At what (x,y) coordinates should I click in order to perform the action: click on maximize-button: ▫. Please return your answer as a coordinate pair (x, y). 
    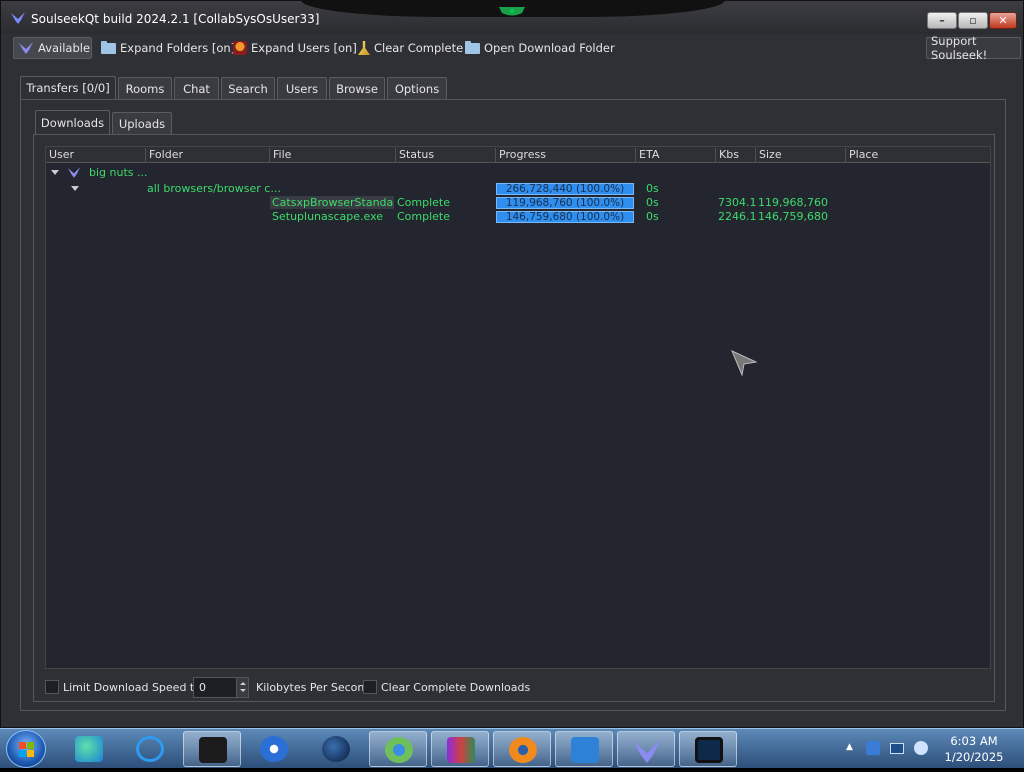
    Looking at the image, I should click on (973, 20).